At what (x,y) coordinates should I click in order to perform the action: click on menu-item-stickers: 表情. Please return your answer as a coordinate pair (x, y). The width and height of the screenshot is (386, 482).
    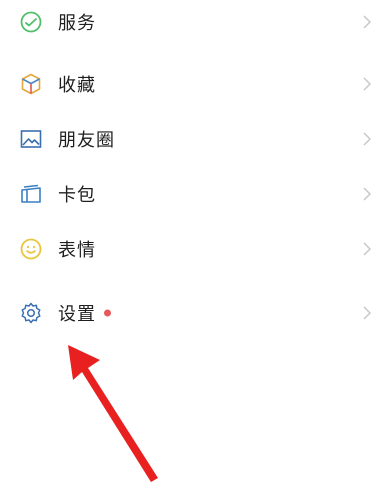
    Looking at the image, I should click on (193, 249).